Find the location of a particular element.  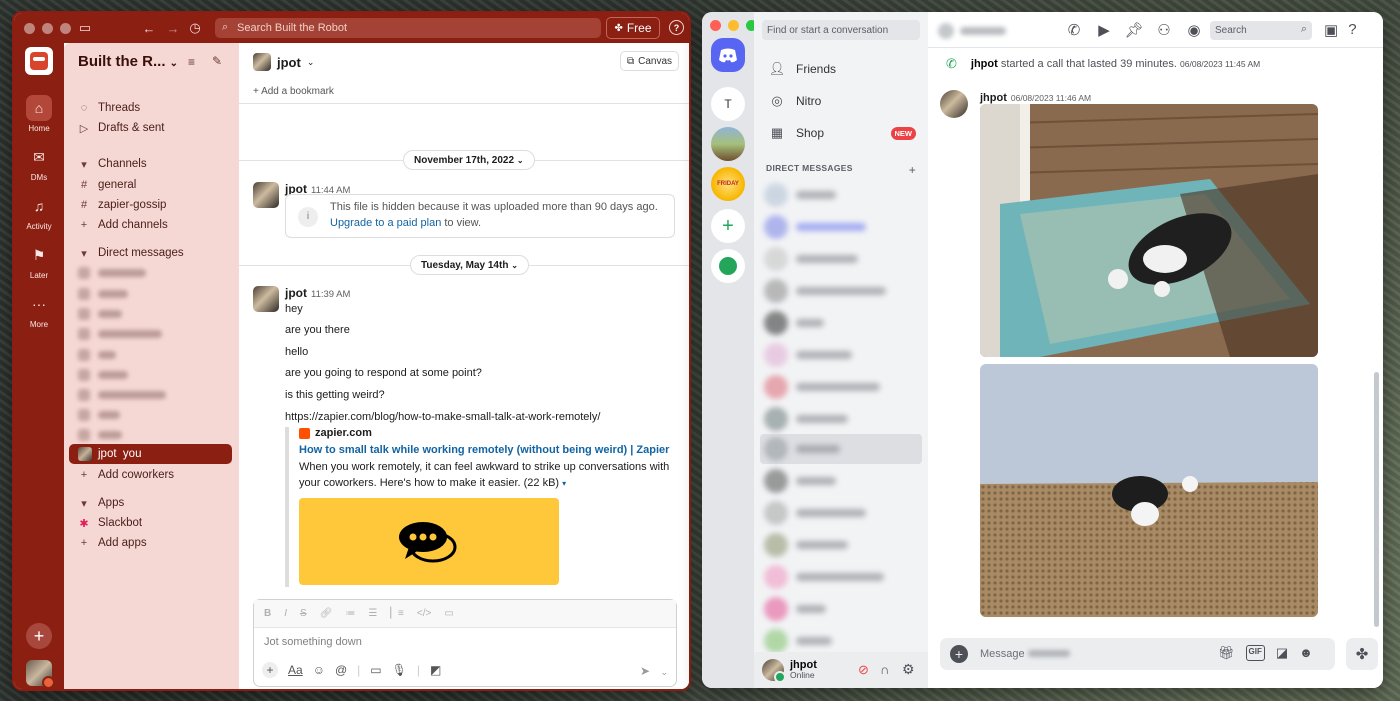

headphones-icon: ∩ is located at coordinates (884, 669).